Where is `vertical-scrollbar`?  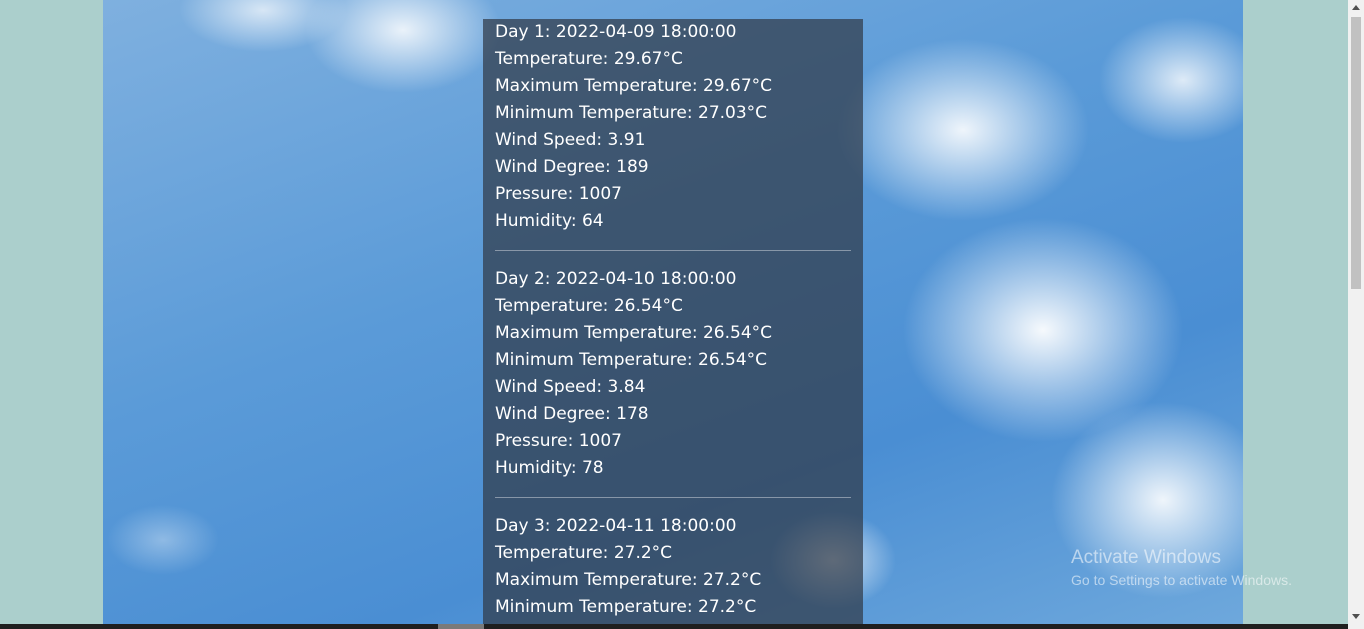
vertical-scrollbar is located at coordinates (1356, 314).